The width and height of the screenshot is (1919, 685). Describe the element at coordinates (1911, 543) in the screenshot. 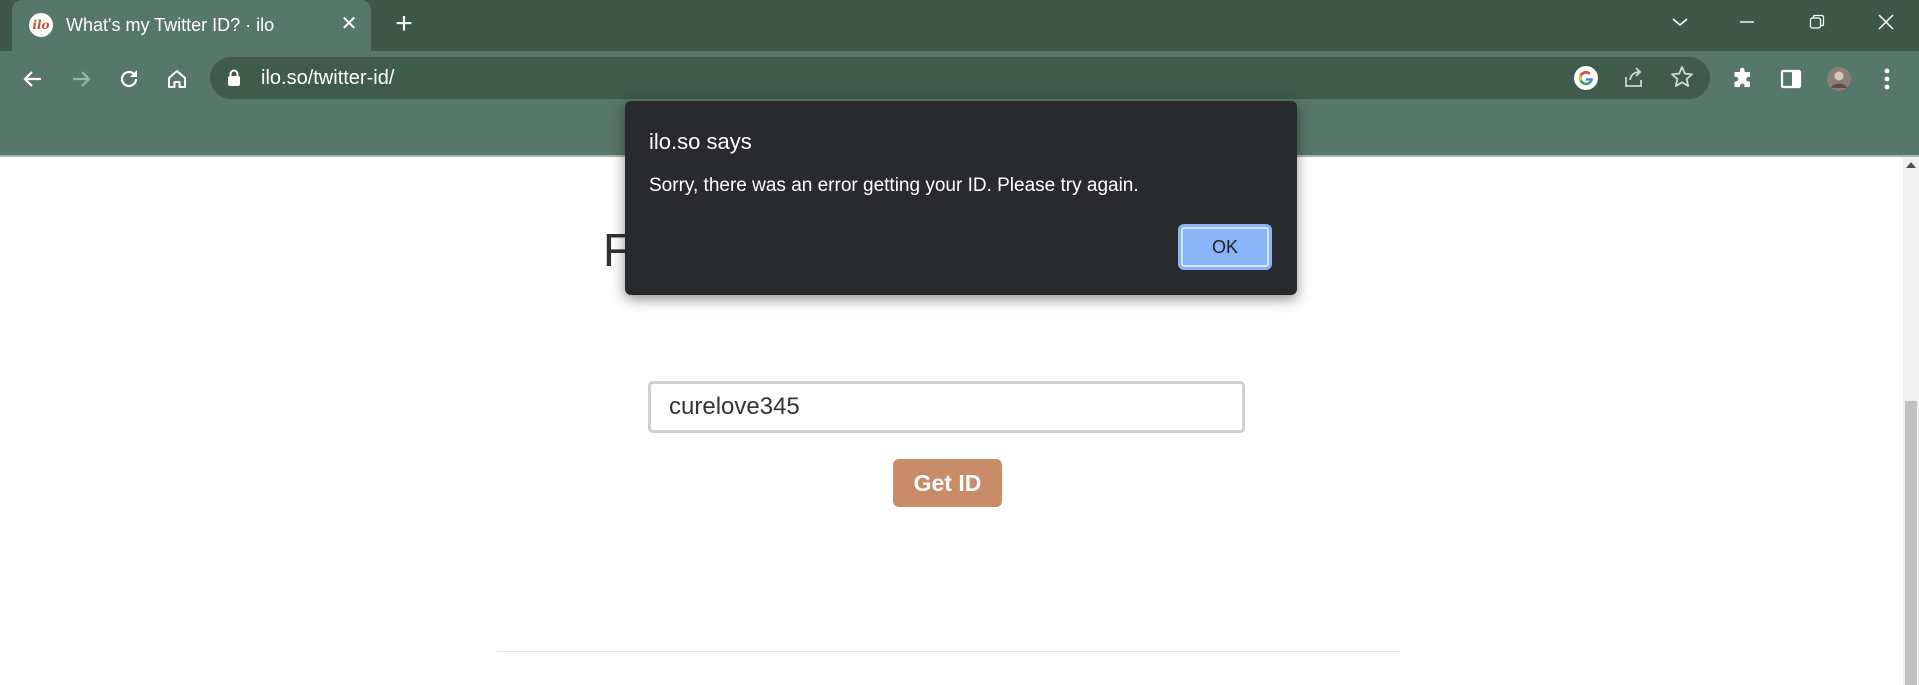

I see `scrollbar-thumb` at that location.